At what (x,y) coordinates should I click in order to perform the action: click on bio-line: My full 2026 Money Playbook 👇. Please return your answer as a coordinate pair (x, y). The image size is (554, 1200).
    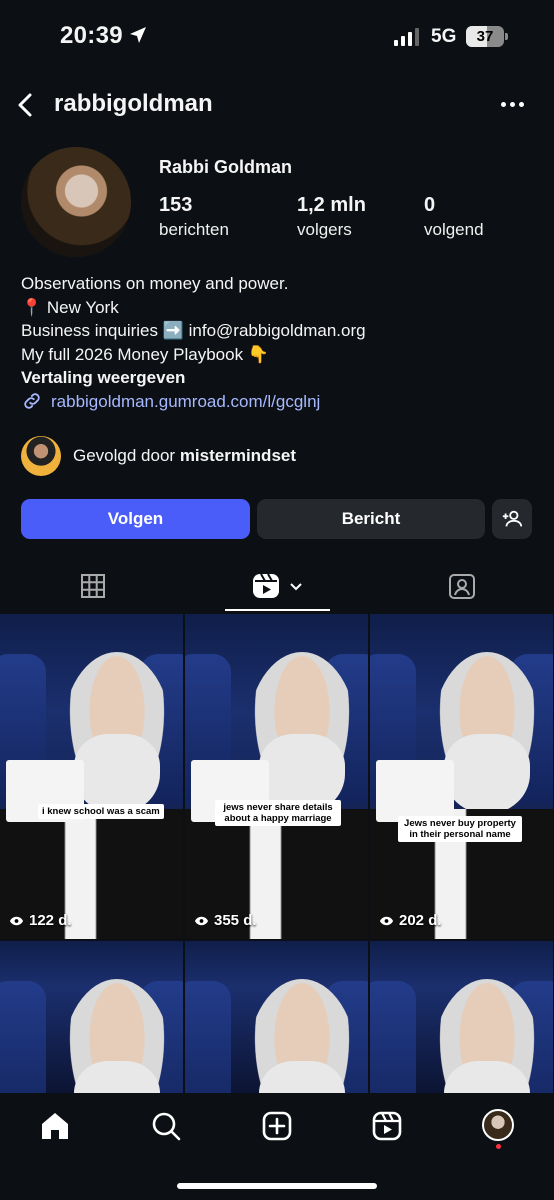
    Looking at the image, I should click on (145, 354).